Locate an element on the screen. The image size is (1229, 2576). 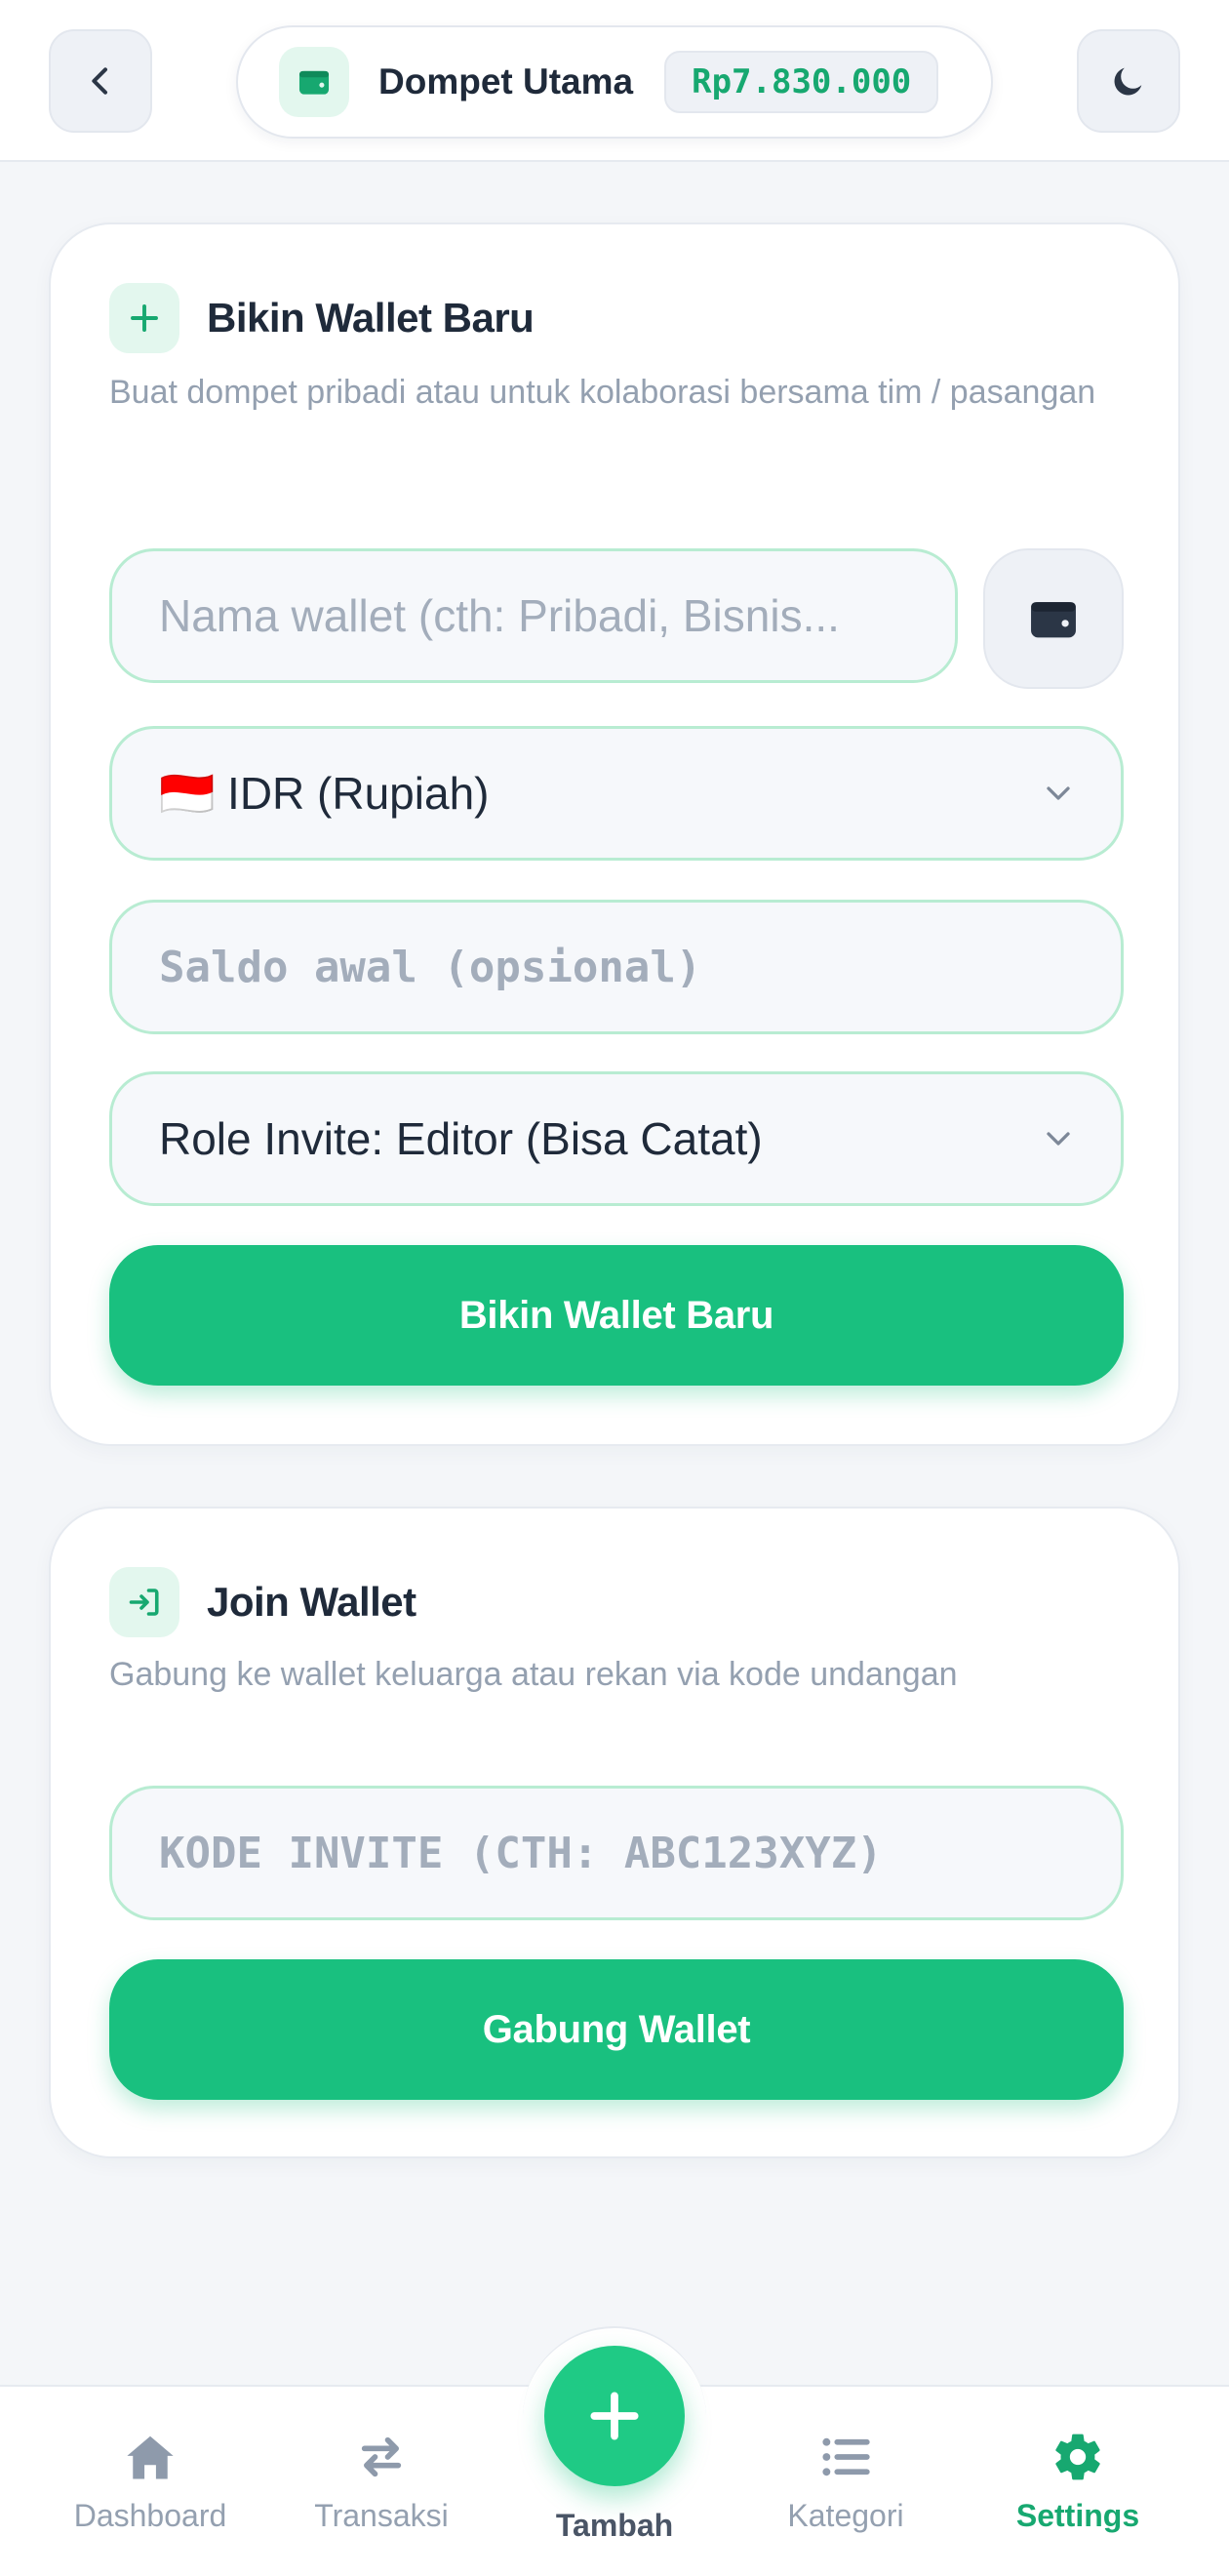
nav-label-transaksi: Transaksi is located at coordinates (381, 2515).